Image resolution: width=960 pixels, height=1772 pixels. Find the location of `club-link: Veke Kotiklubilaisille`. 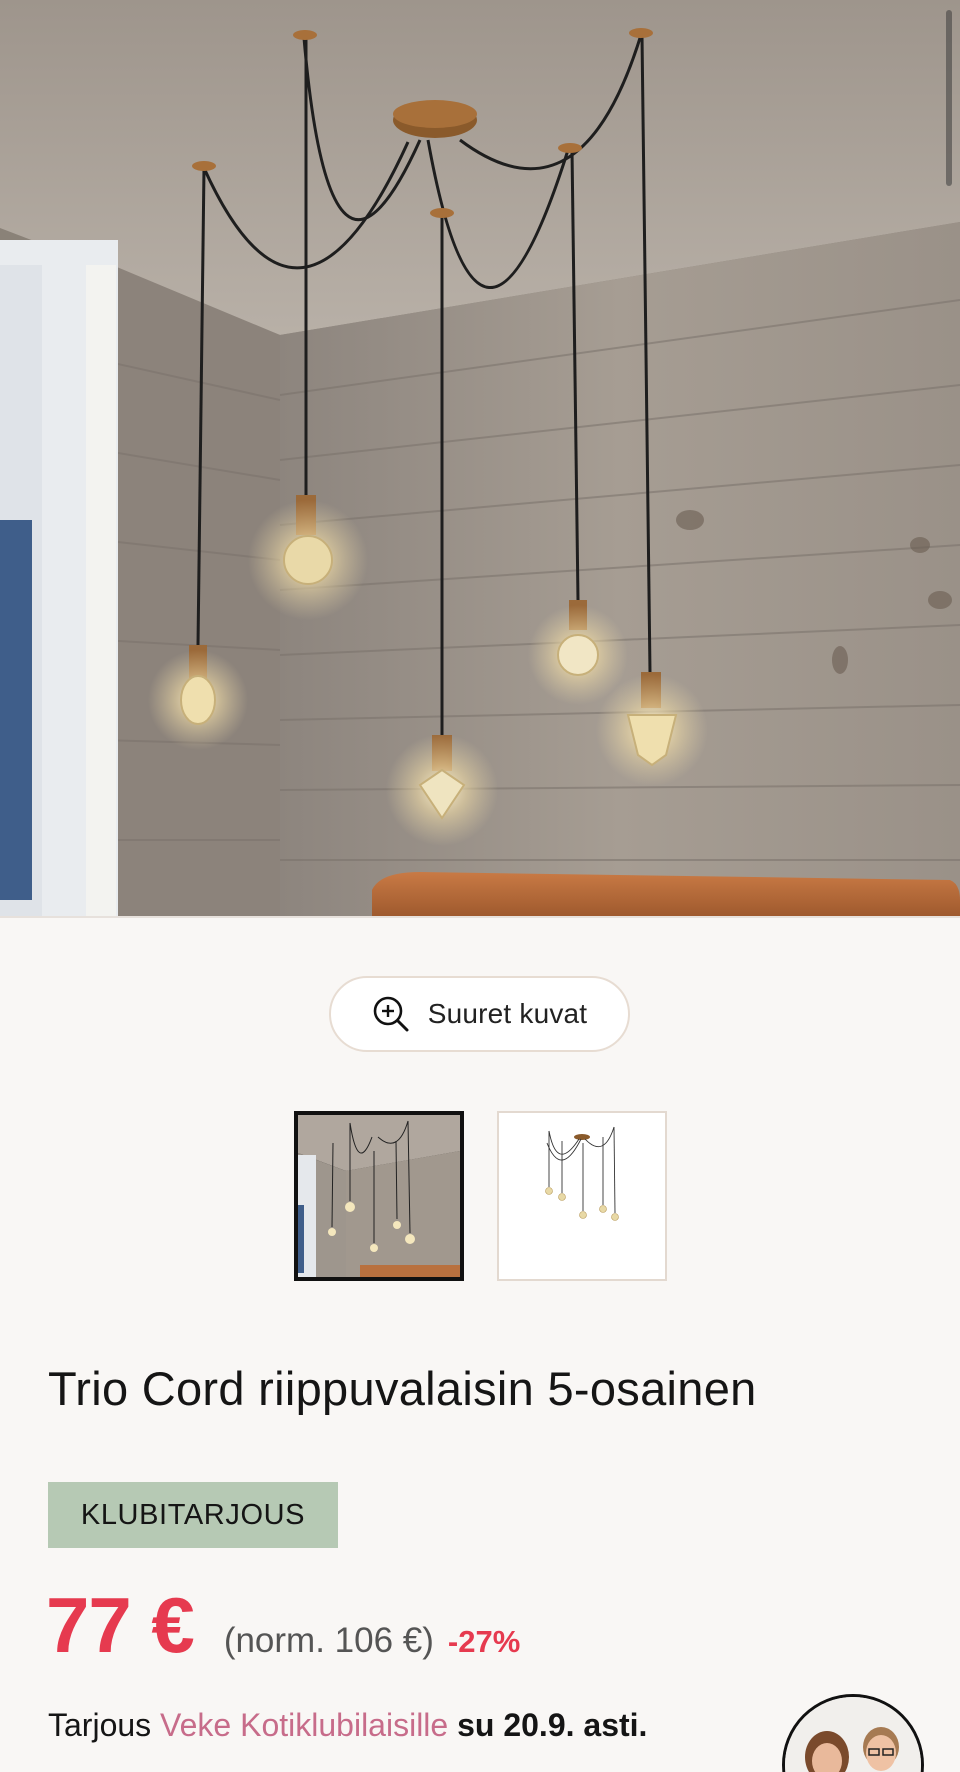

club-link: Veke Kotiklubilaisille is located at coordinates (304, 1725).